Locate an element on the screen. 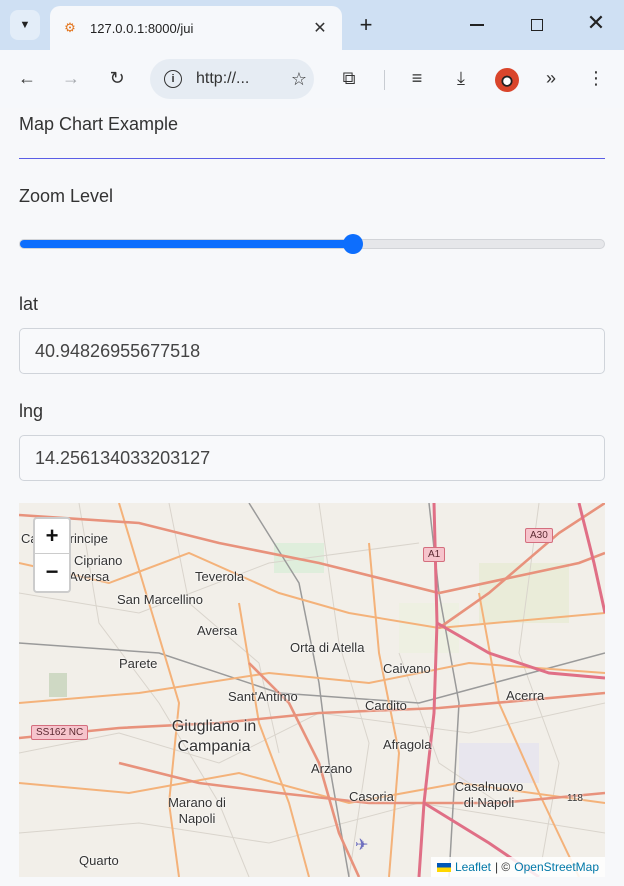 The height and width of the screenshot is (886, 624). map-label: Teverola is located at coordinates (220, 576).